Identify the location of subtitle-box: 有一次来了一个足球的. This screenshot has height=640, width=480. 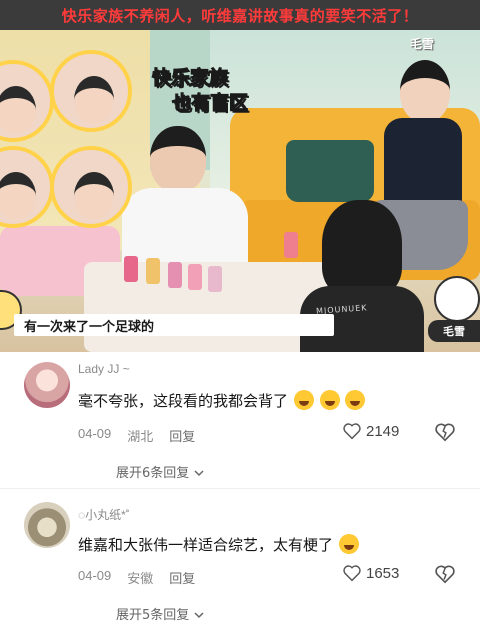
(174, 325).